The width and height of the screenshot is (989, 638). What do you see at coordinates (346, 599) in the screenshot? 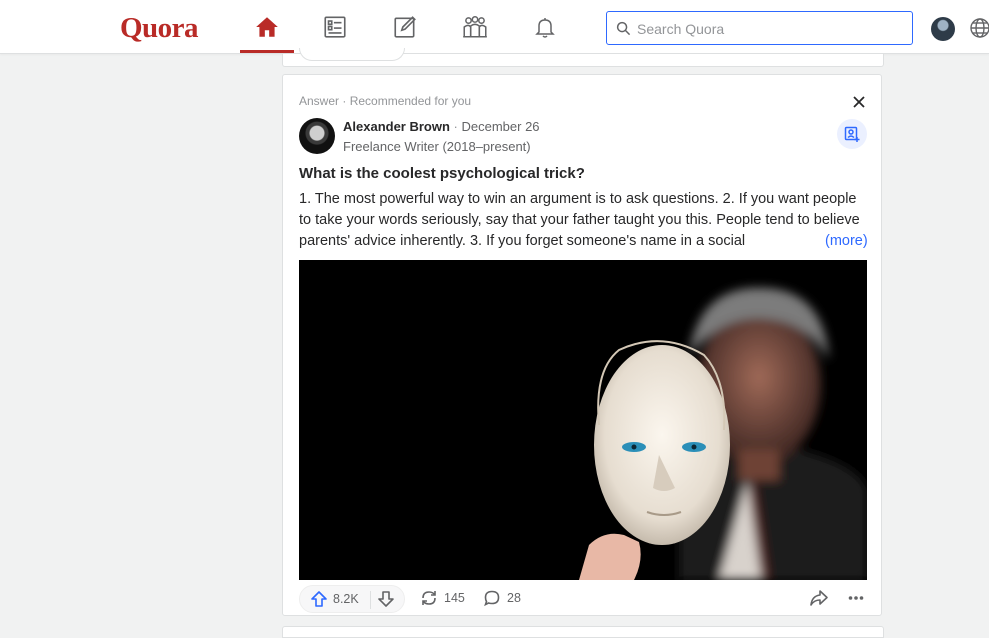
I see `upvote-count: 8.2K` at bounding box center [346, 599].